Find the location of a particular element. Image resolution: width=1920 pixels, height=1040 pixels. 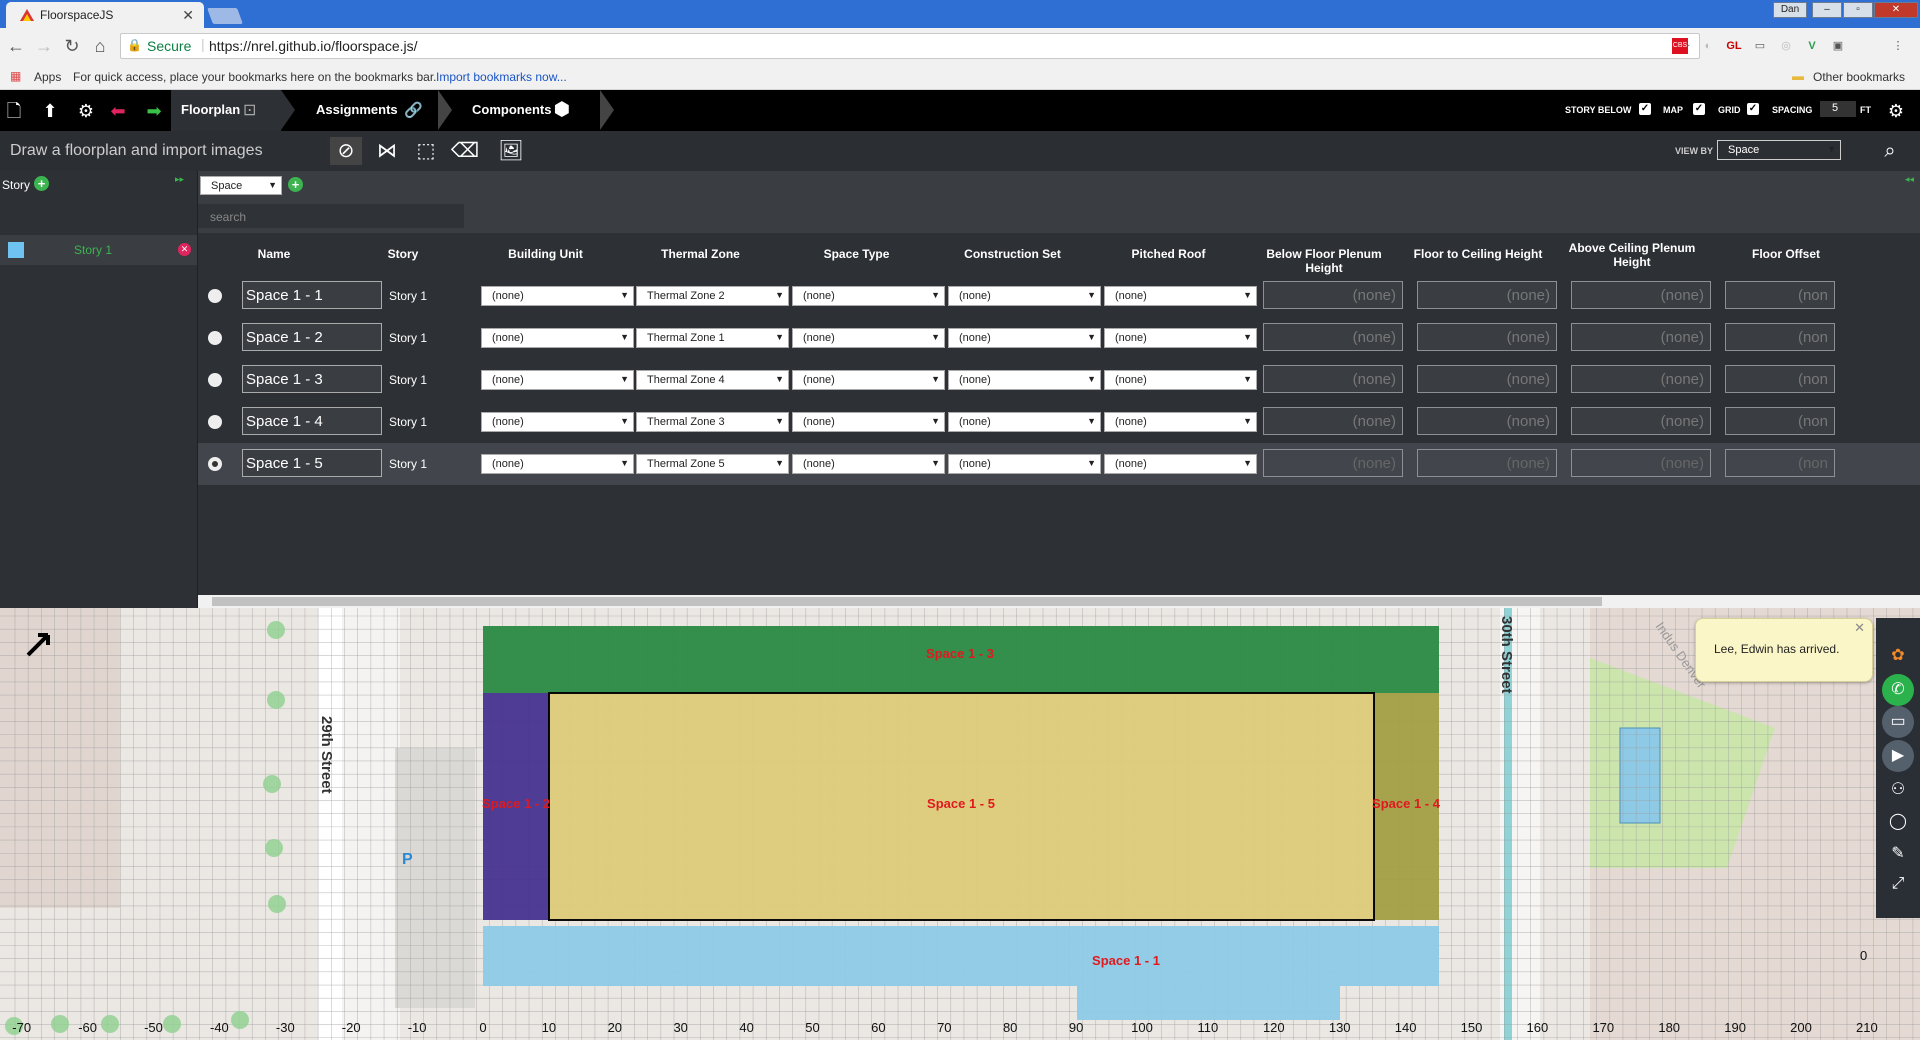

expand-panel-icon: ◂◂ is located at coordinates (1909, 179).